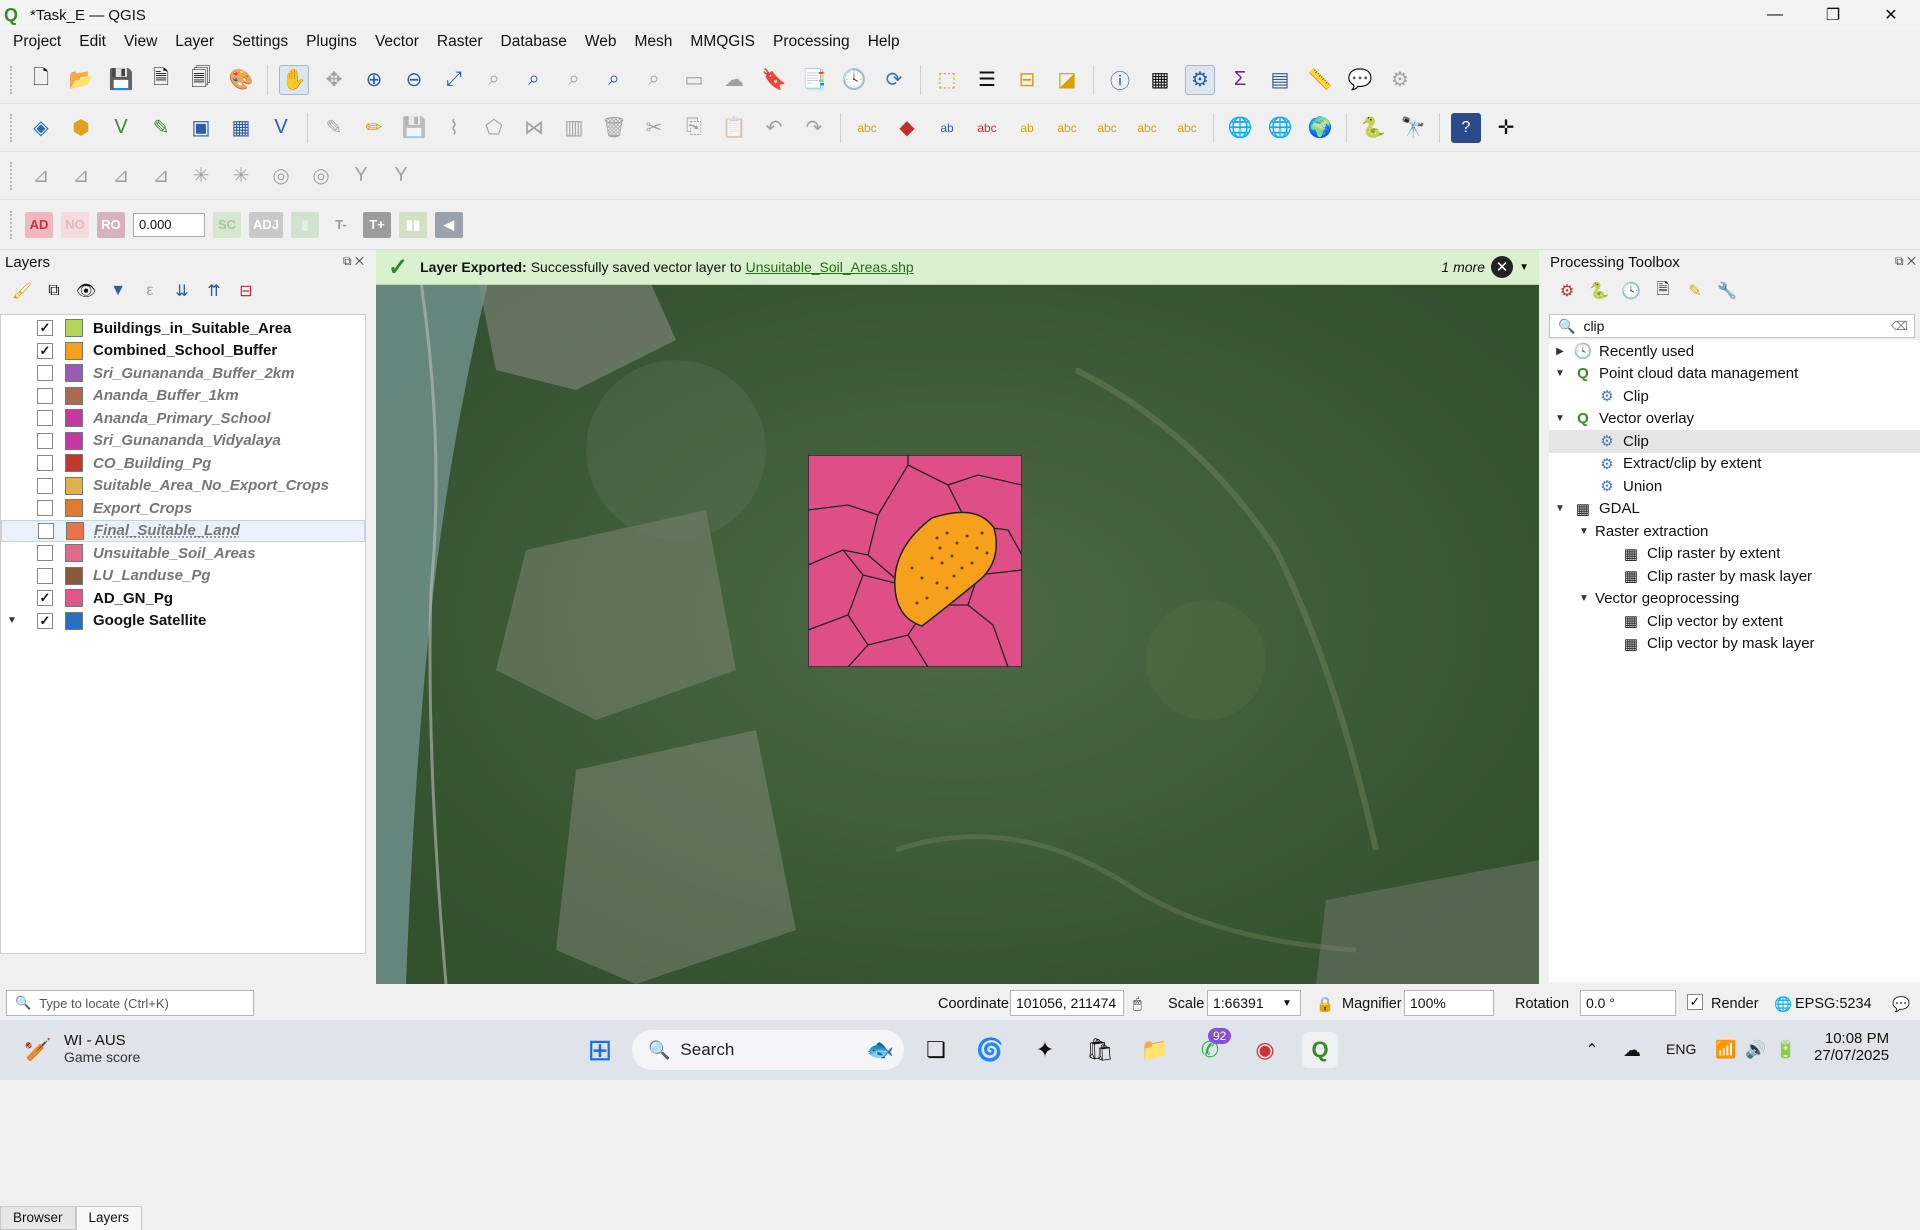  Describe the element at coordinates (38, 1218) in the screenshot. I see `tab-browser: Browser` at that location.